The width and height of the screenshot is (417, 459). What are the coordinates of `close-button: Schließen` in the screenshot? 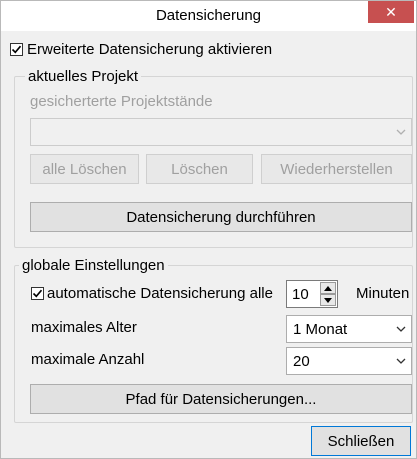 It's located at (361, 441).